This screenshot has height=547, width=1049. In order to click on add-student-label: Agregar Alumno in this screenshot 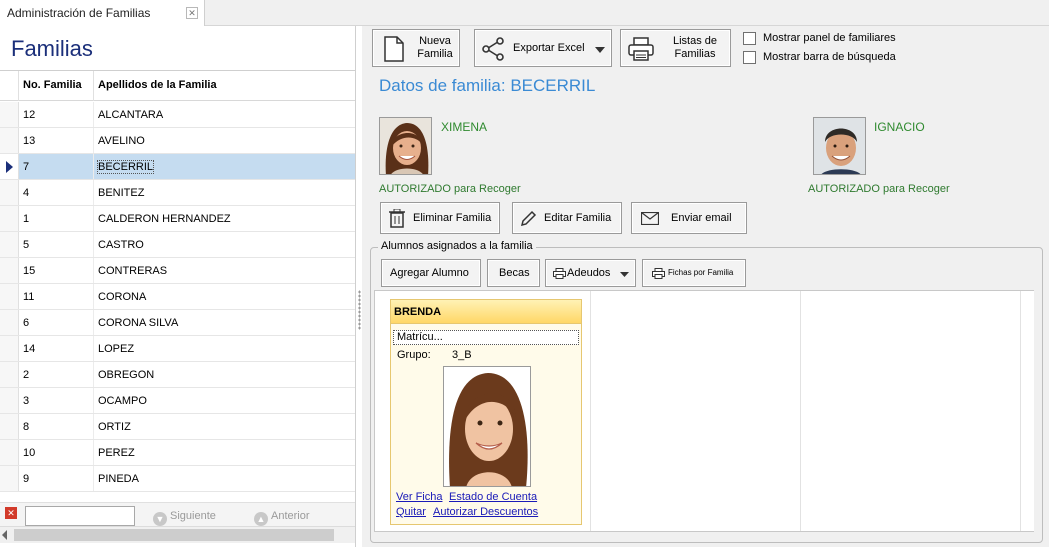, I will do `click(429, 273)`.